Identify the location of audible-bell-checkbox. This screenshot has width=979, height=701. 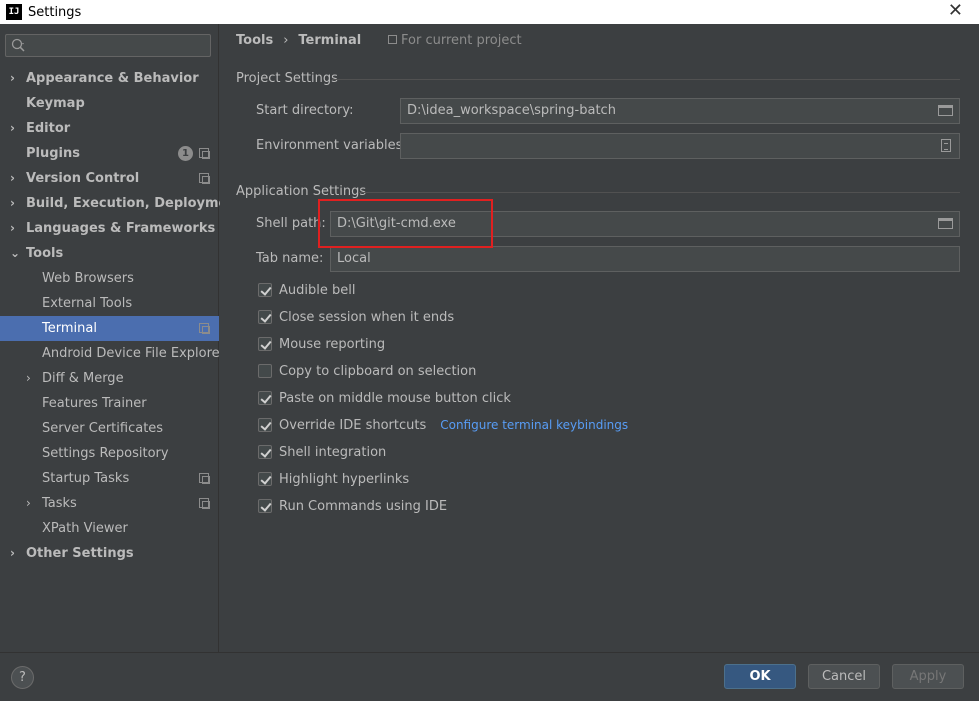
(265, 290).